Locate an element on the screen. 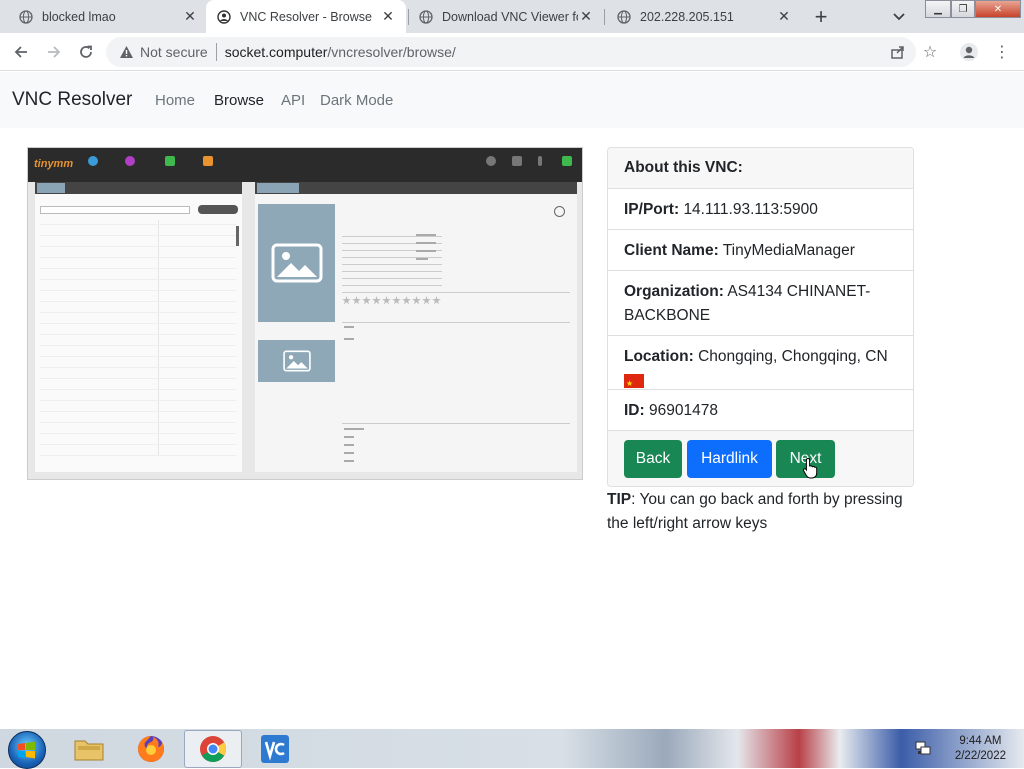 This screenshot has height=769, width=1024. tinymediamanager-toolbar: tinymm is located at coordinates (305, 165).